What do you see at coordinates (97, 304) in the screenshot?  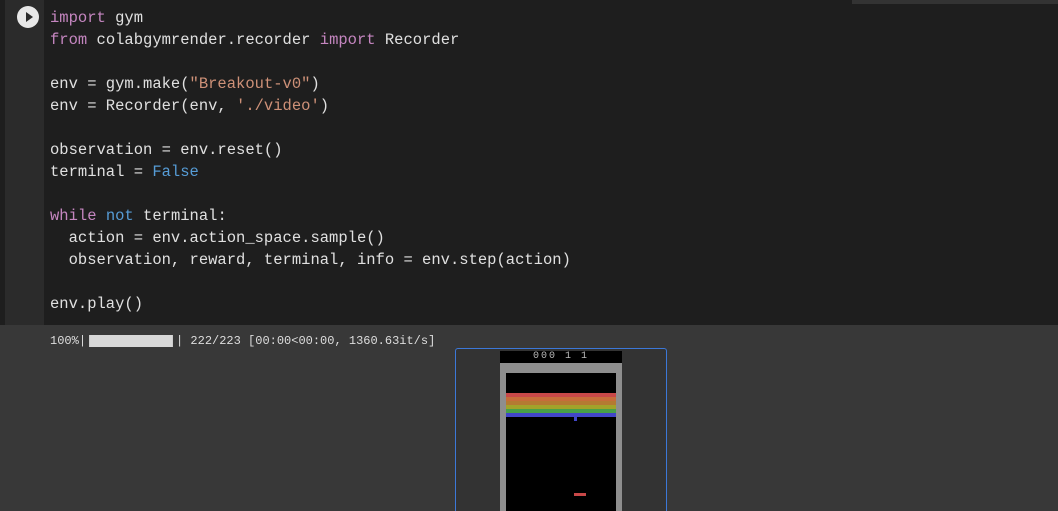 I see `code-token: env.play()` at bounding box center [97, 304].